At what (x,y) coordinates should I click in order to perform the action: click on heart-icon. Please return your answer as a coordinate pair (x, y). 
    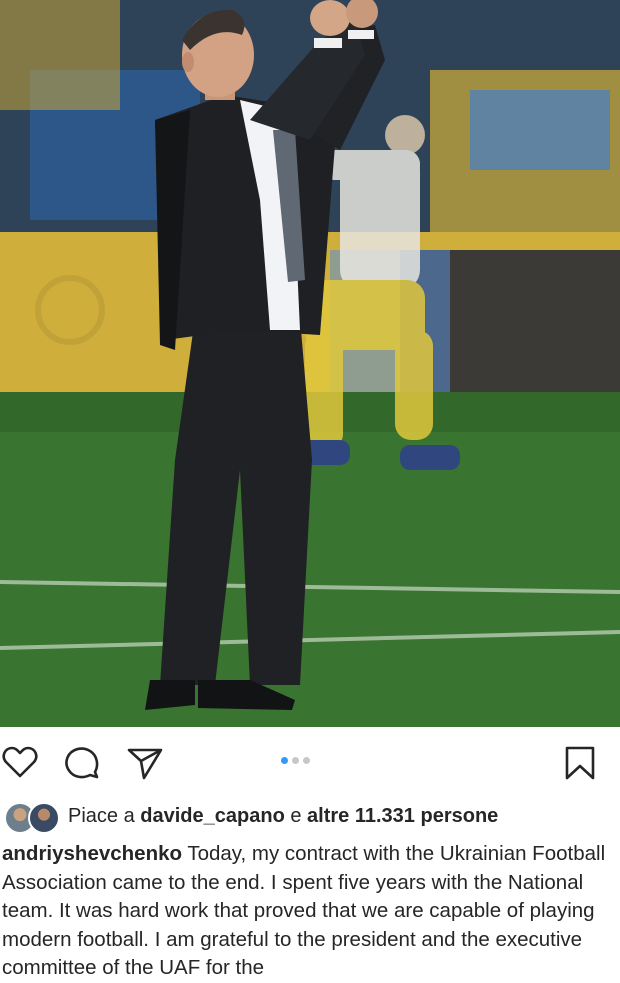
    Looking at the image, I should click on (20, 762).